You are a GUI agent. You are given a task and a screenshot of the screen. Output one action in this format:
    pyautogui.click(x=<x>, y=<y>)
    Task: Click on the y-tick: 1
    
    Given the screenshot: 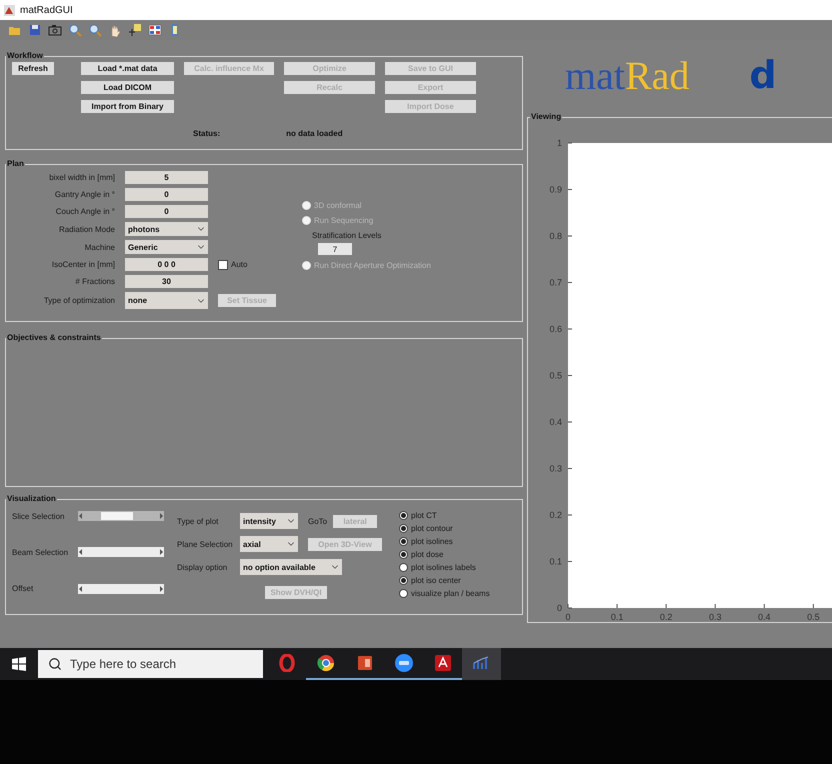 What is the action you would take?
    pyautogui.click(x=564, y=143)
    